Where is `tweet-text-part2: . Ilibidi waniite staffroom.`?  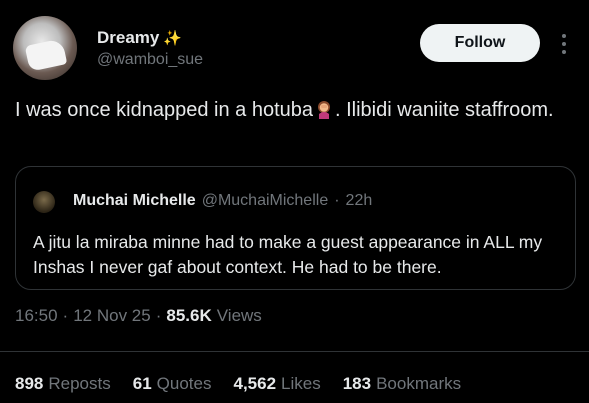 tweet-text-part2: . Ilibidi waniite staffroom. is located at coordinates (444, 110).